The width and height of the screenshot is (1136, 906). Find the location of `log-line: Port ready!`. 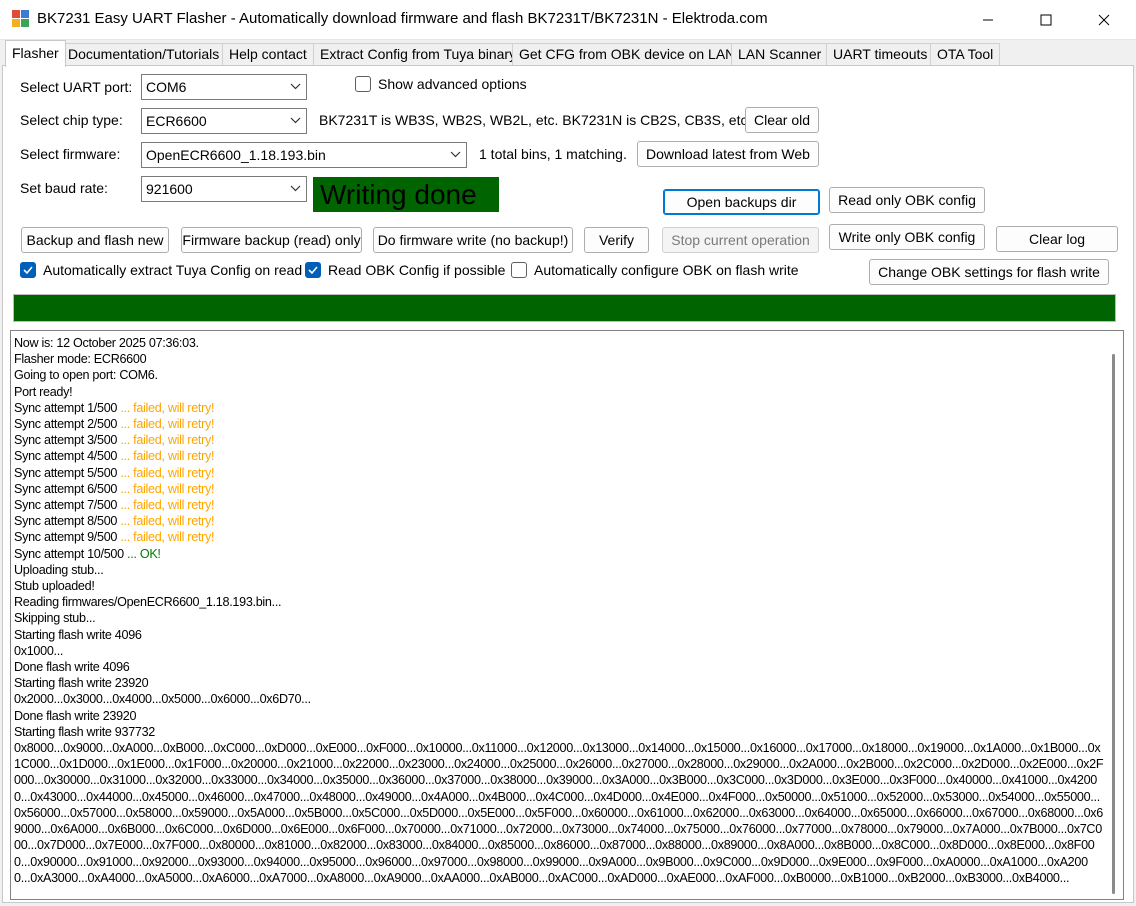

log-line: Port ready! is located at coordinates (559, 392).